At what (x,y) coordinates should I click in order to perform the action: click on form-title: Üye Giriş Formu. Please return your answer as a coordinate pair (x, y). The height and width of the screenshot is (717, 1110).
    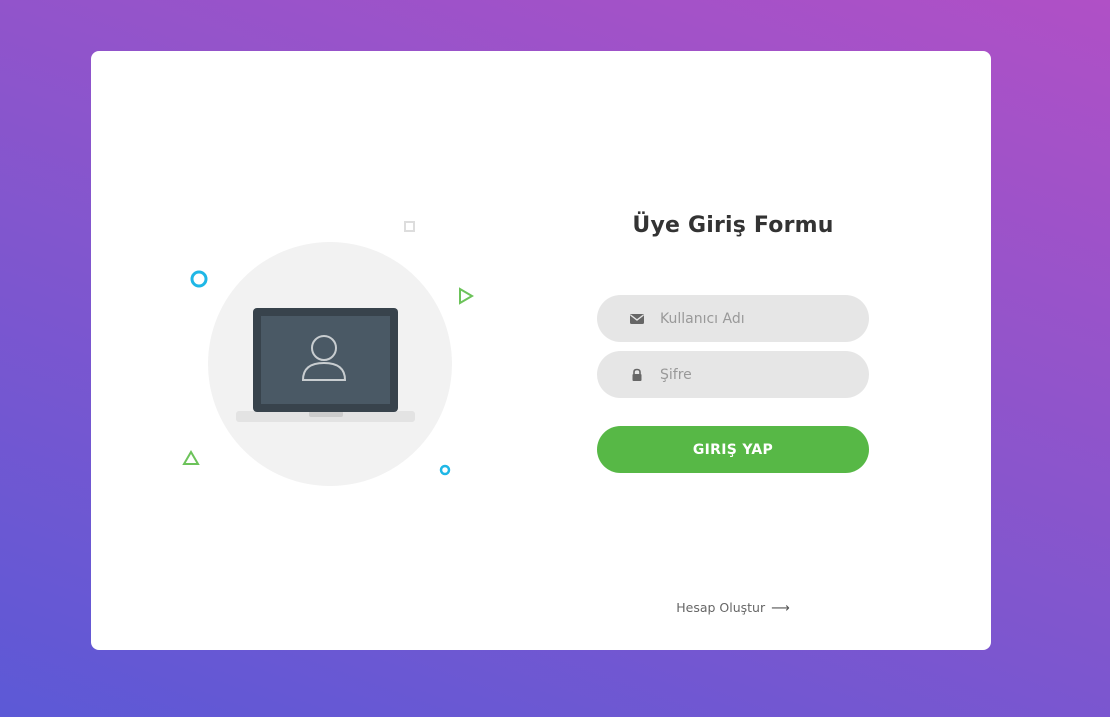
    Looking at the image, I should click on (733, 225).